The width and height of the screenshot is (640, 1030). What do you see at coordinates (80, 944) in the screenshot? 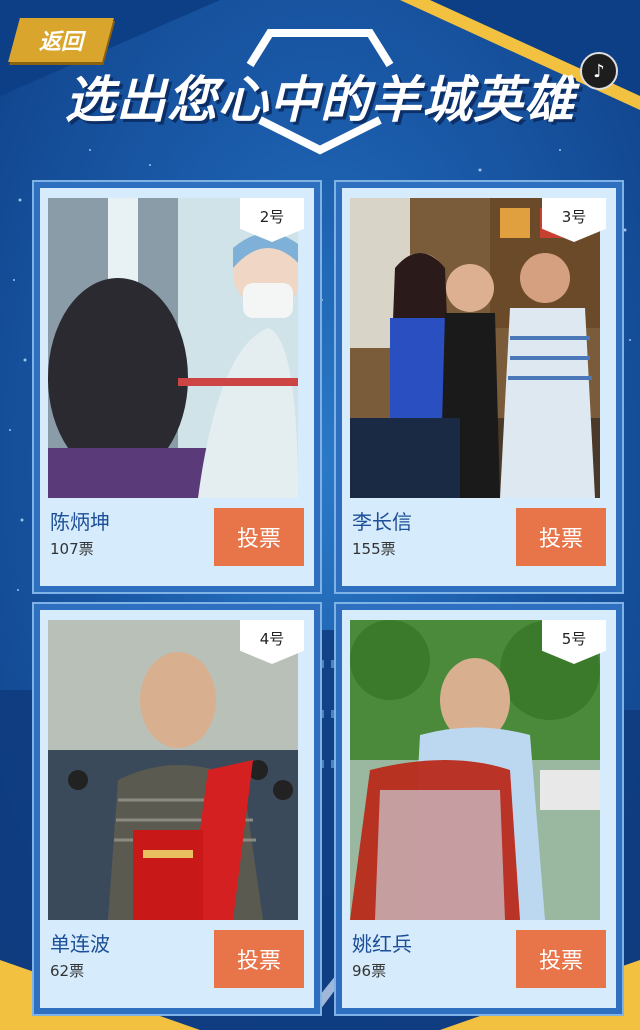
I see `candidate-name: 单连波` at bounding box center [80, 944].